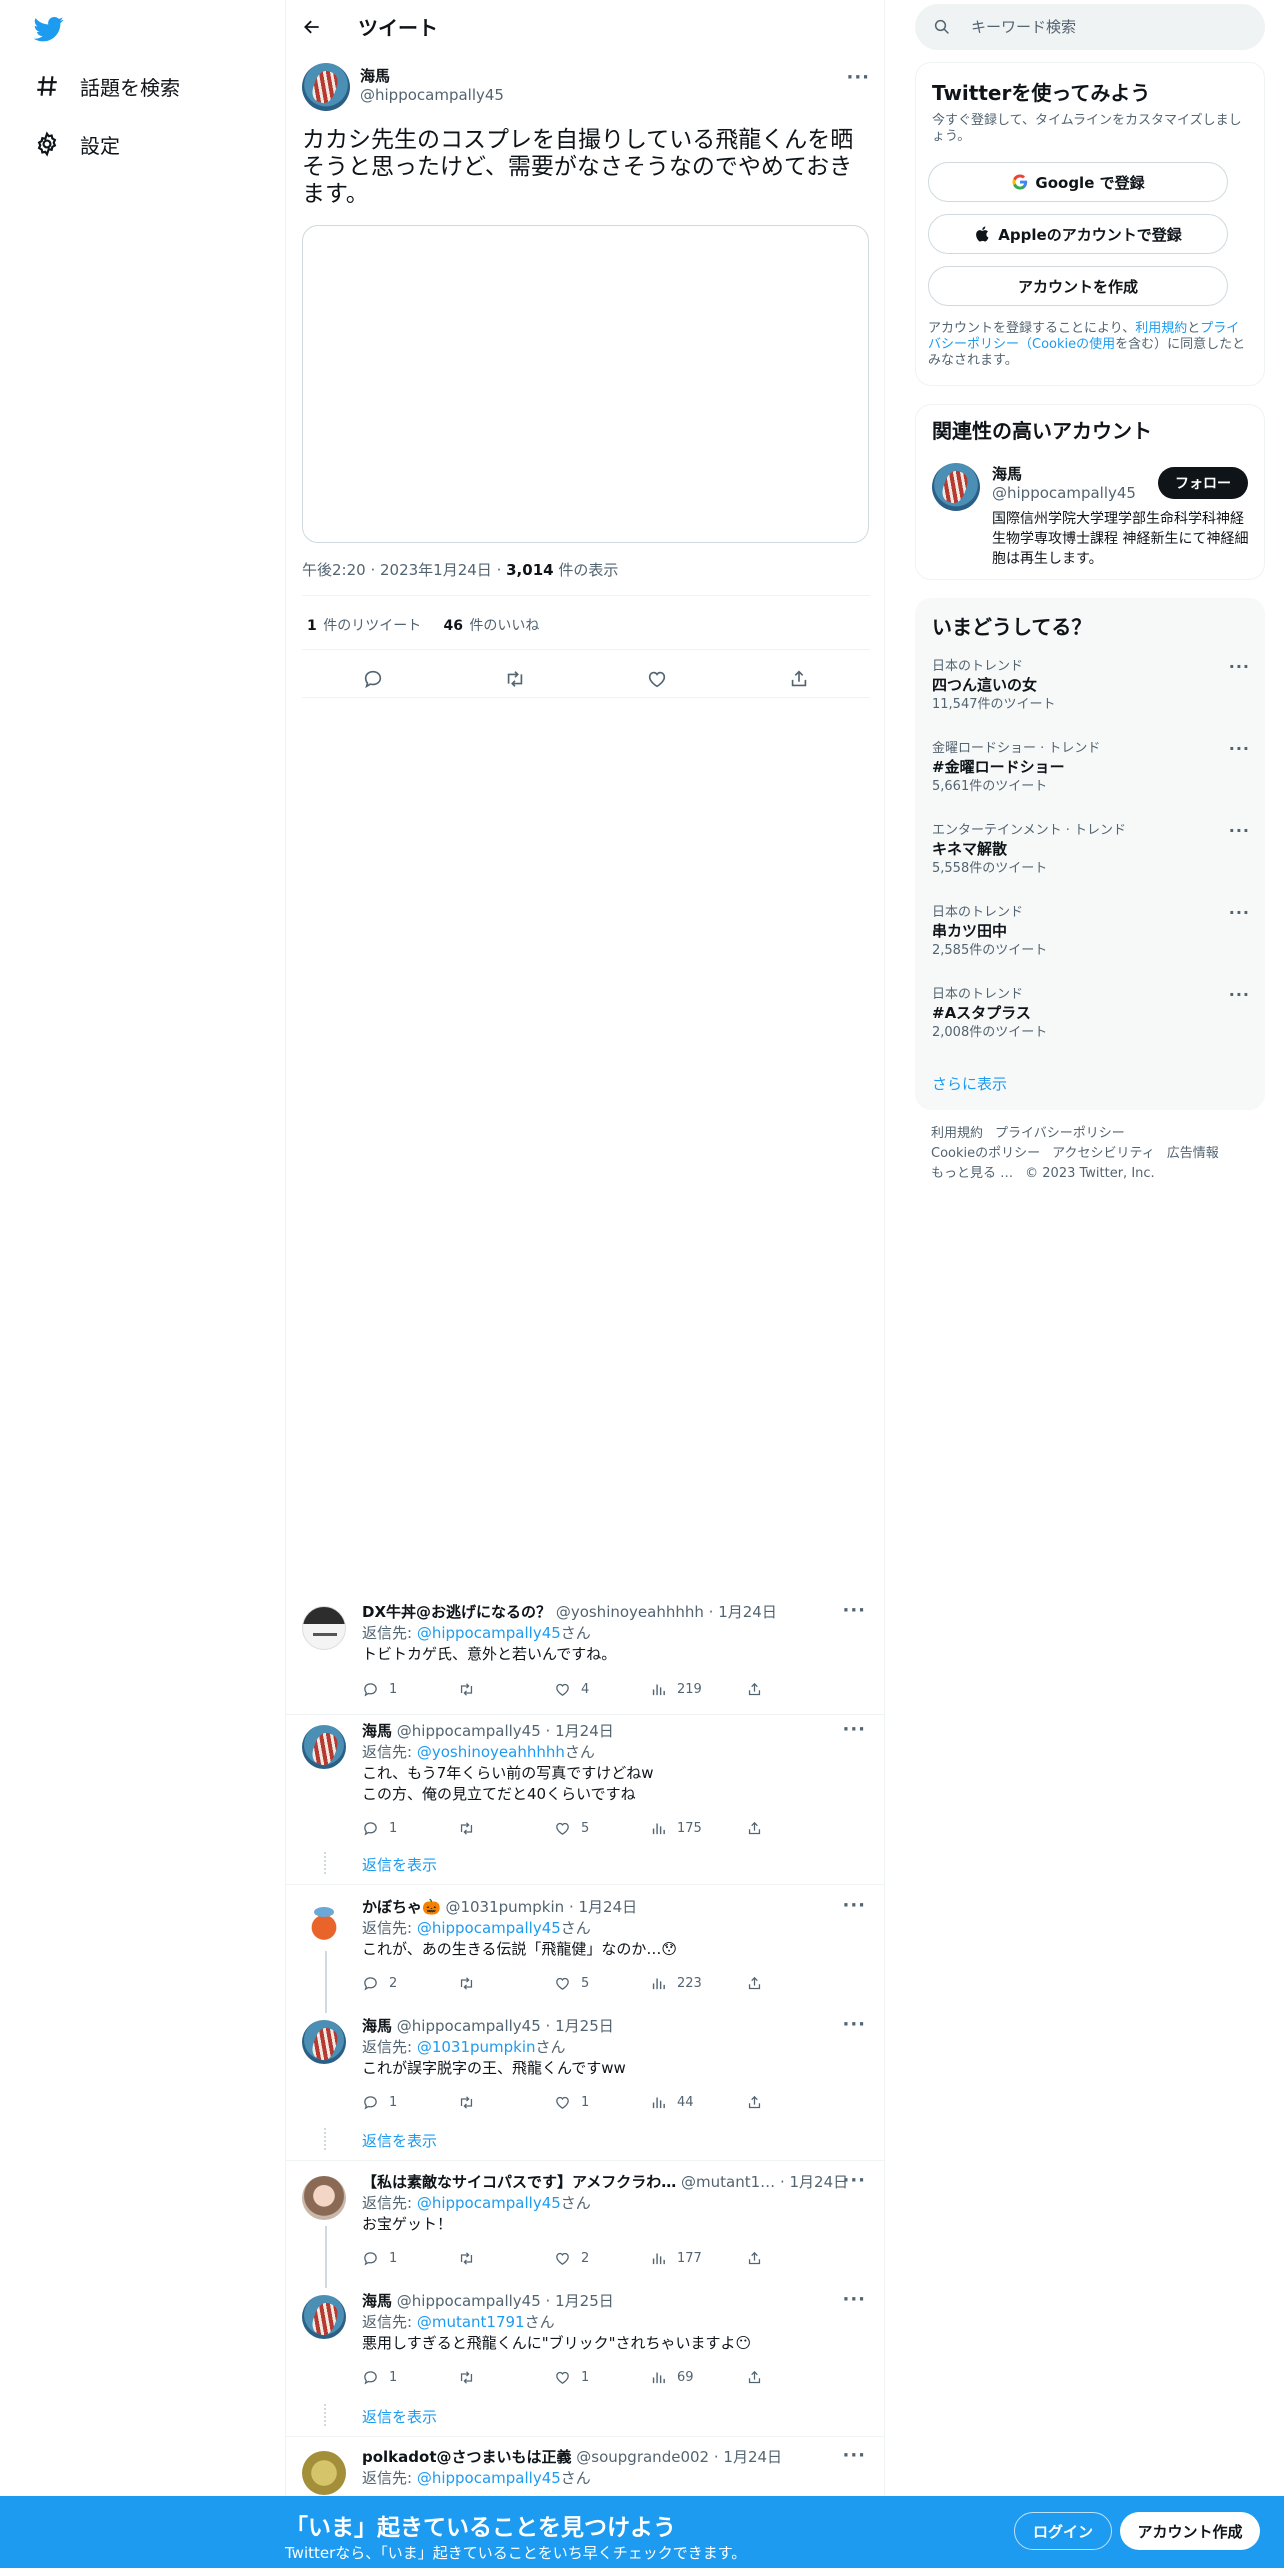 This screenshot has height=2568, width=1284. Describe the element at coordinates (504, 1907) in the screenshot. I see `reply-author-handle: @1031pumpkin` at that location.